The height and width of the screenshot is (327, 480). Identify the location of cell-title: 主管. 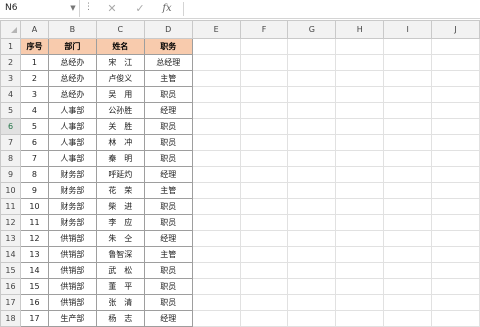
(168, 254).